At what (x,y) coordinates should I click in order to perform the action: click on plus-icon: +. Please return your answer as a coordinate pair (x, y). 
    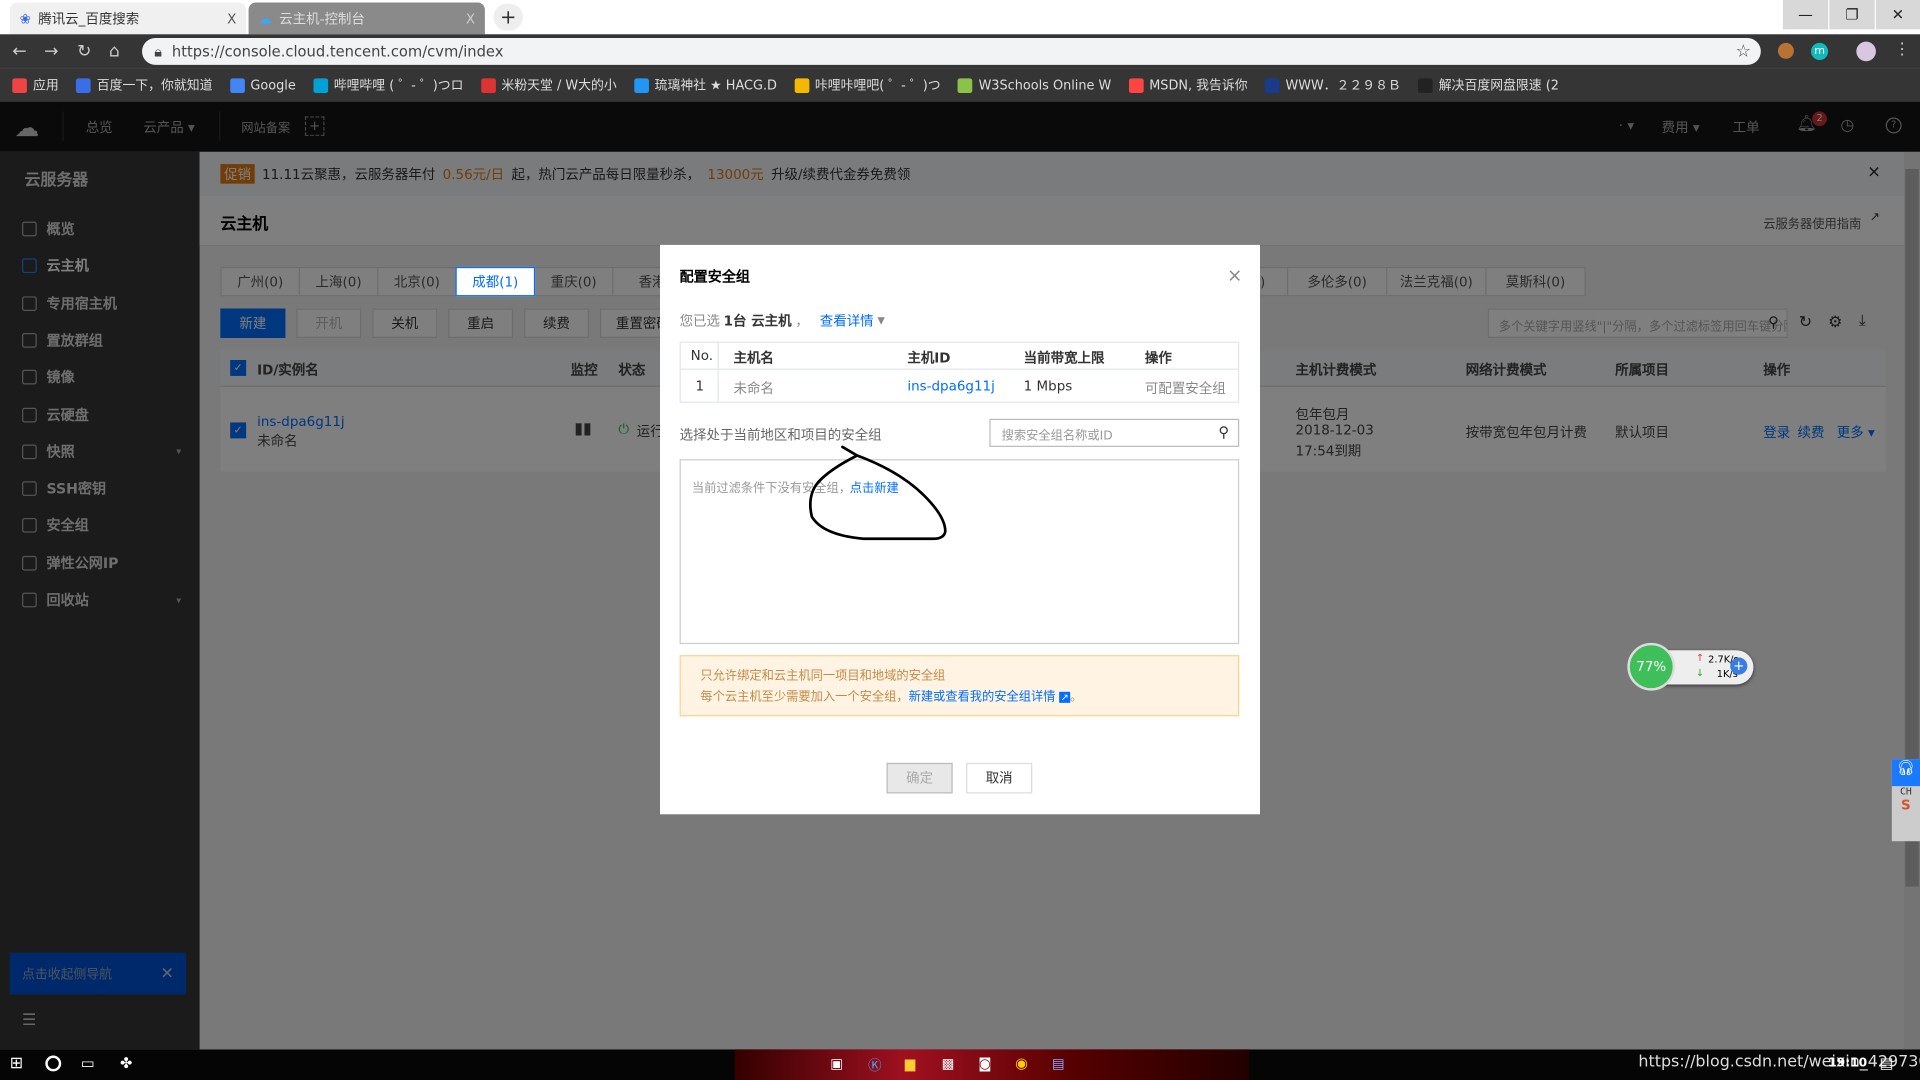
    Looking at the image, I should click on (1739, 666).